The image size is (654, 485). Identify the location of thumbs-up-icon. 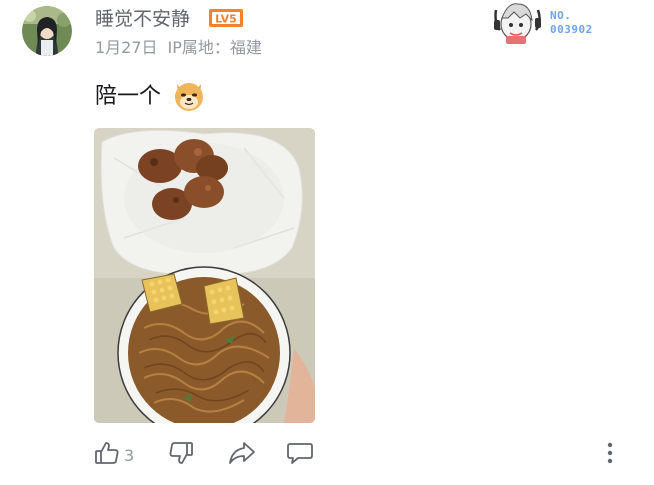
(107, 455).